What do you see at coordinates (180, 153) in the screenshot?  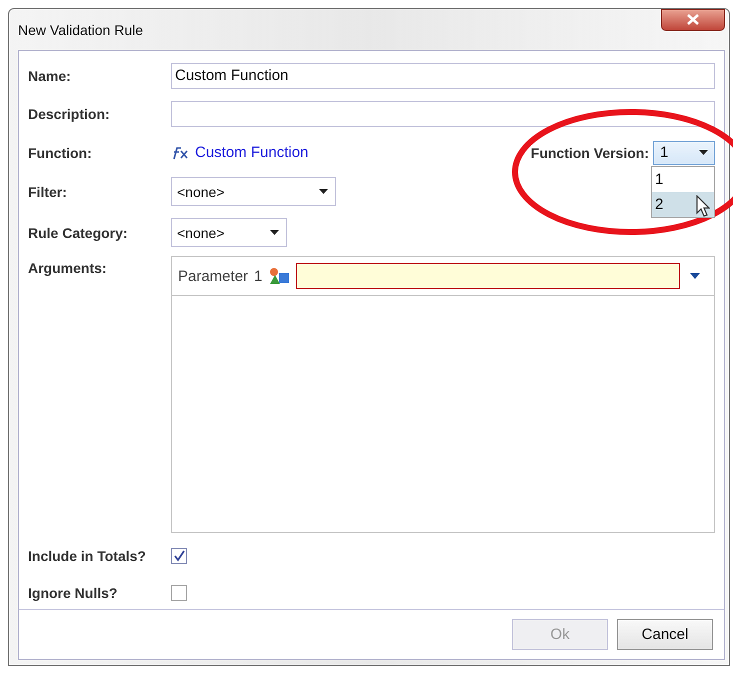 I see `function-icon` at bounding box center [180, 153].